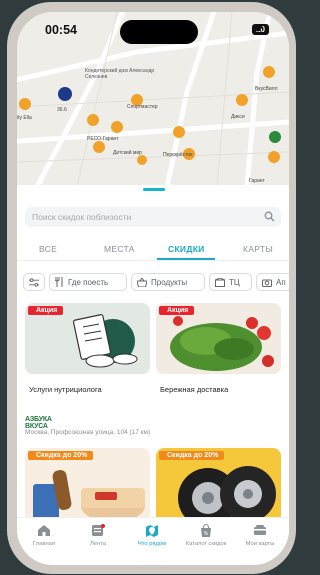 Image resolution: width=320 pixels, height=575 pixels. I want to click on cards-icon, so click(260, 530).